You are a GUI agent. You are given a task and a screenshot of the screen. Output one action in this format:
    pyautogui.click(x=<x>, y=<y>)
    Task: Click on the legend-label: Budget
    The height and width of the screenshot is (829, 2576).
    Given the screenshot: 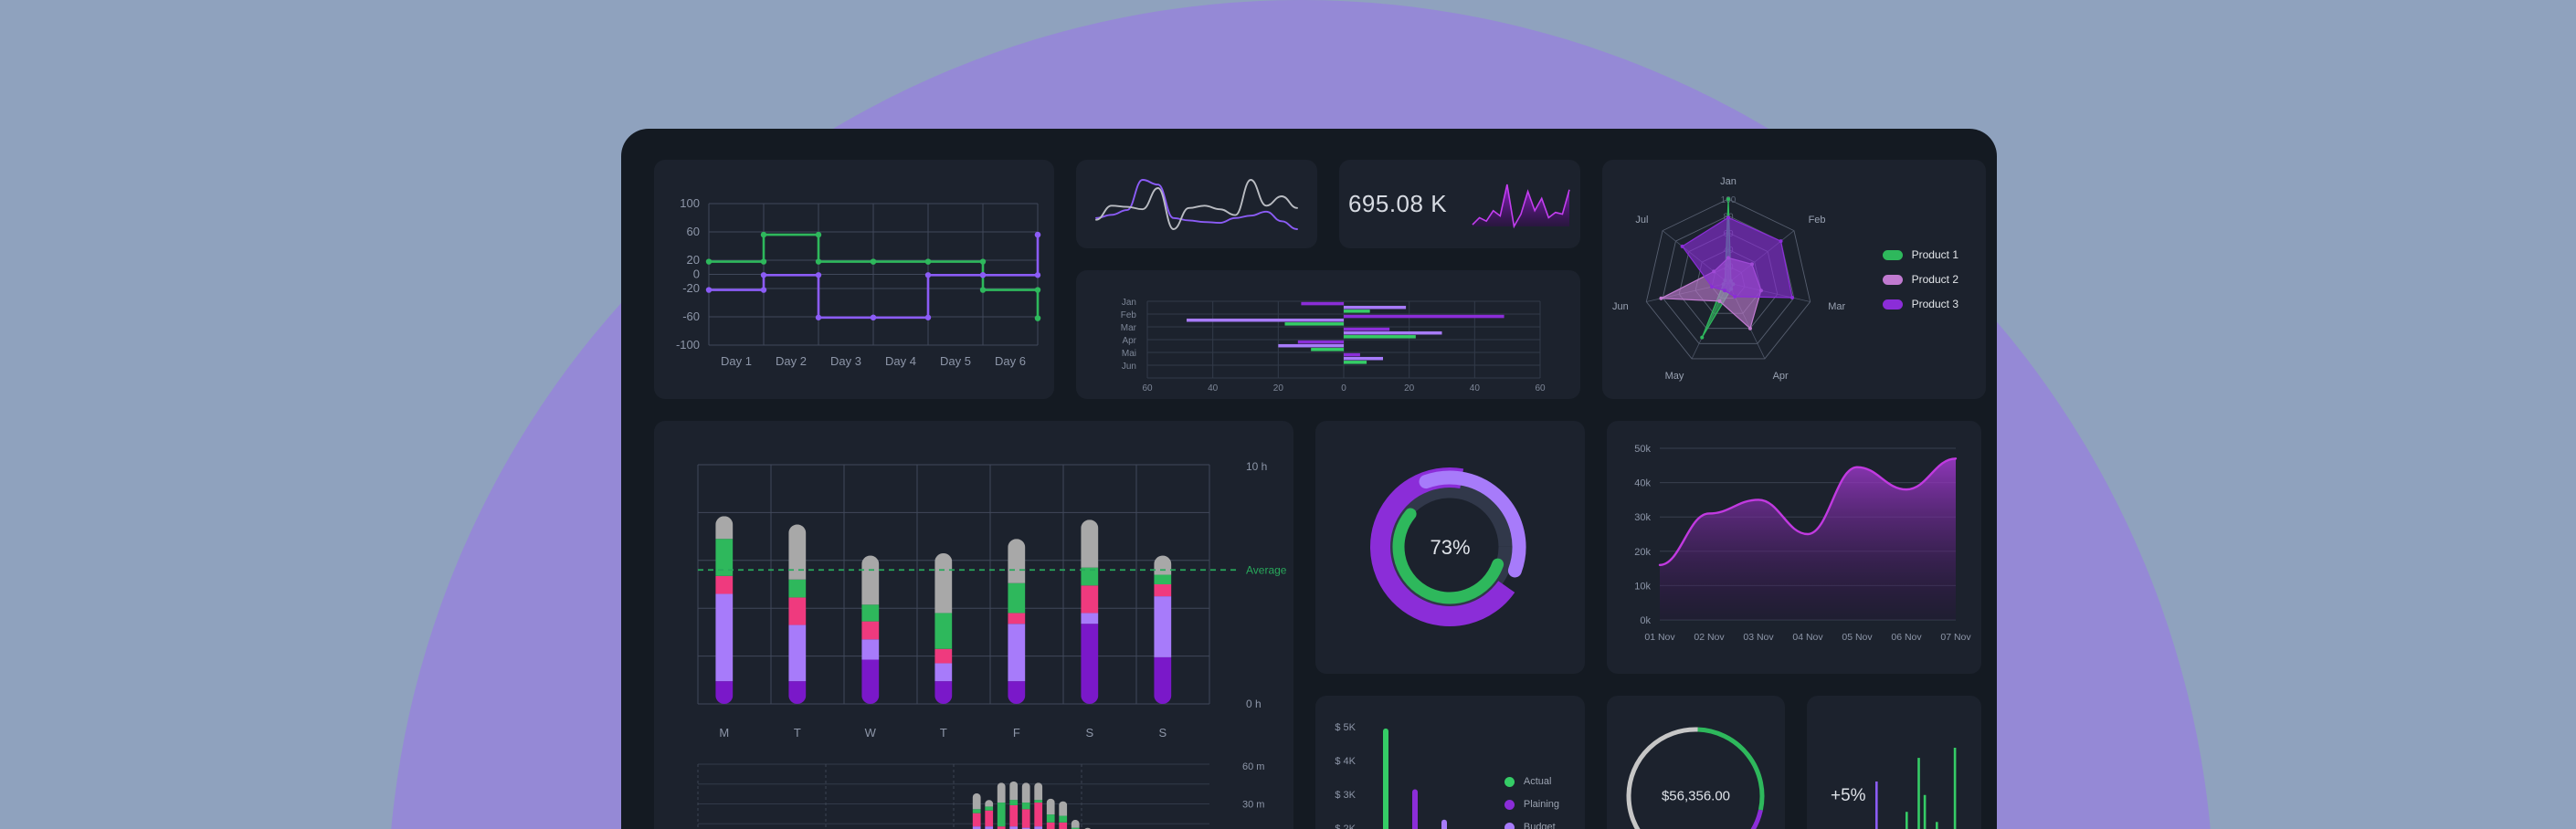 What is the action you would take?
    pyautogui.click(x=1539, y=825)
    